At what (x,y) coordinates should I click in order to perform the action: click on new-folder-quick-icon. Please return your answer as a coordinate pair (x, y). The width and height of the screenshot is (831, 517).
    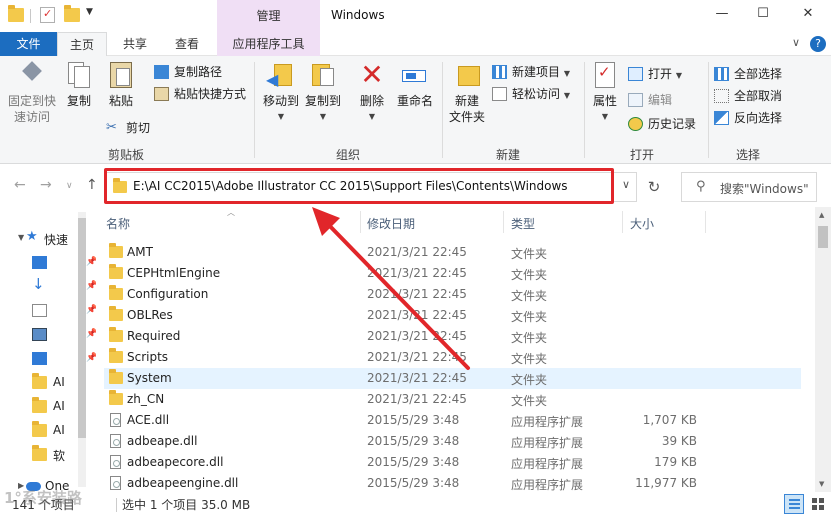
    Looking at the image, I should click on (72, 13).